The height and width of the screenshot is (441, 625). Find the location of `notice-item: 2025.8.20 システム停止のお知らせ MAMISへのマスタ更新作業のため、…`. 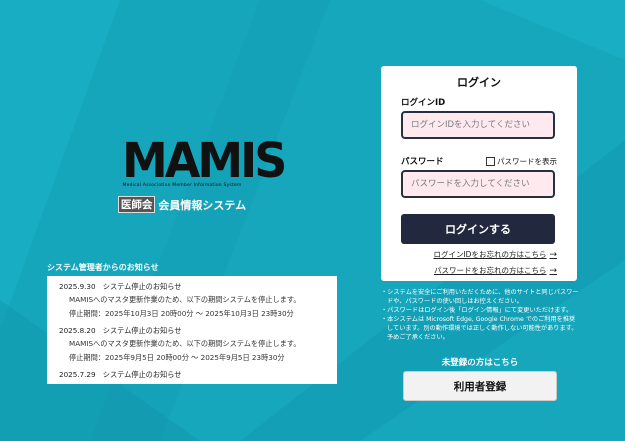

notice-item: 2025.8.20 システム停止のお知らせ MAMISへのマスタ更新作業のため、… is located at coordinates (198, 345).